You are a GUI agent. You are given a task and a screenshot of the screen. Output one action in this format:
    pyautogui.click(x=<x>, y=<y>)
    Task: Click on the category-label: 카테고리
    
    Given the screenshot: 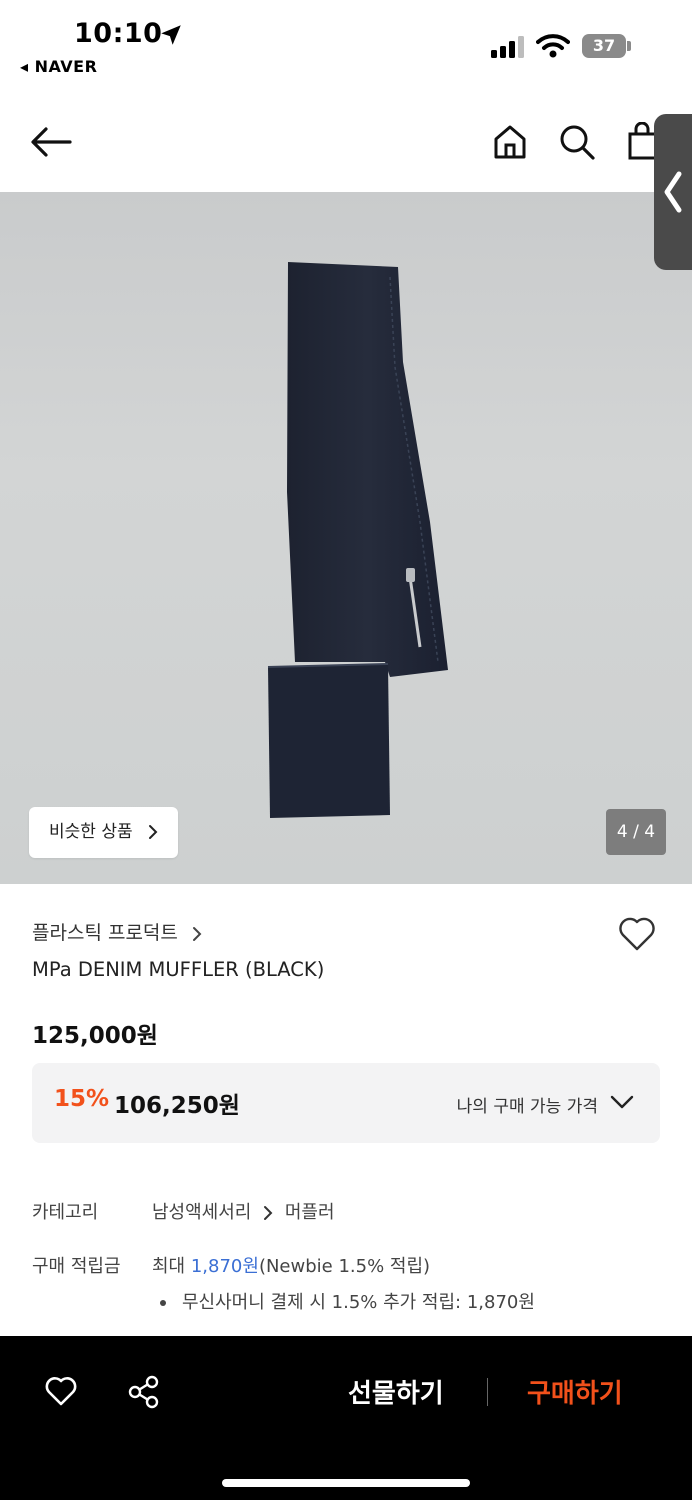 What is the action you would take?
    pyautogui.click(x=65, y=1212)
    